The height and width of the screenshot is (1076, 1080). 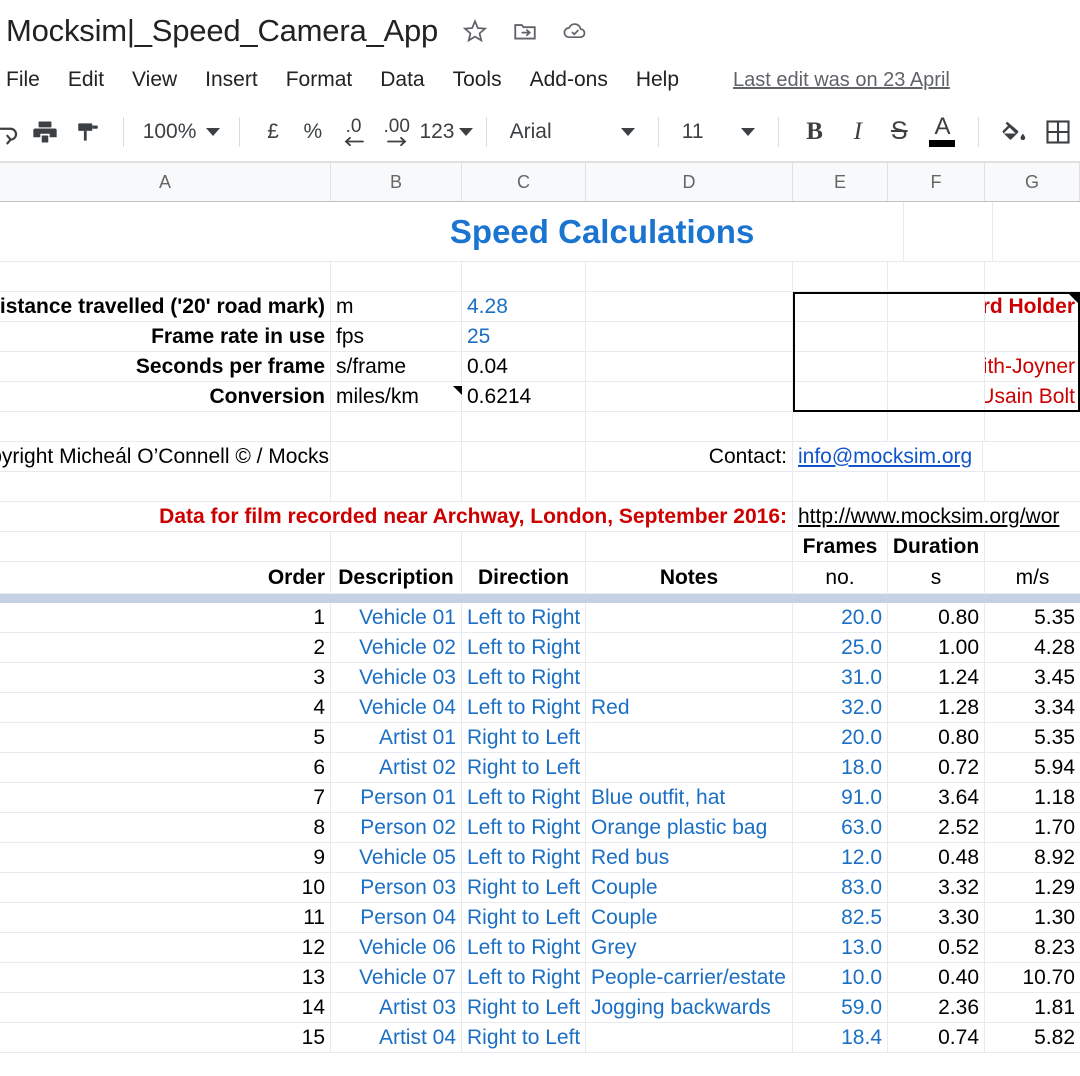 What do you see at coordinates (165, 827) in the screenshot?
I see `row-order: 8` at bounding box center [165, 827].